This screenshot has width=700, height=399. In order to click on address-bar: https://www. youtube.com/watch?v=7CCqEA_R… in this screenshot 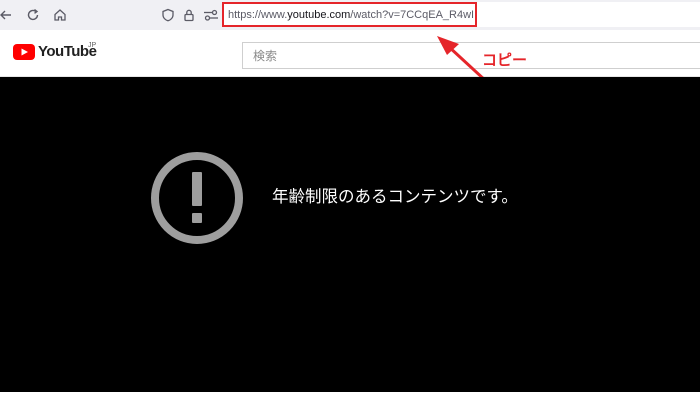, I will do `click(349, 14)`.